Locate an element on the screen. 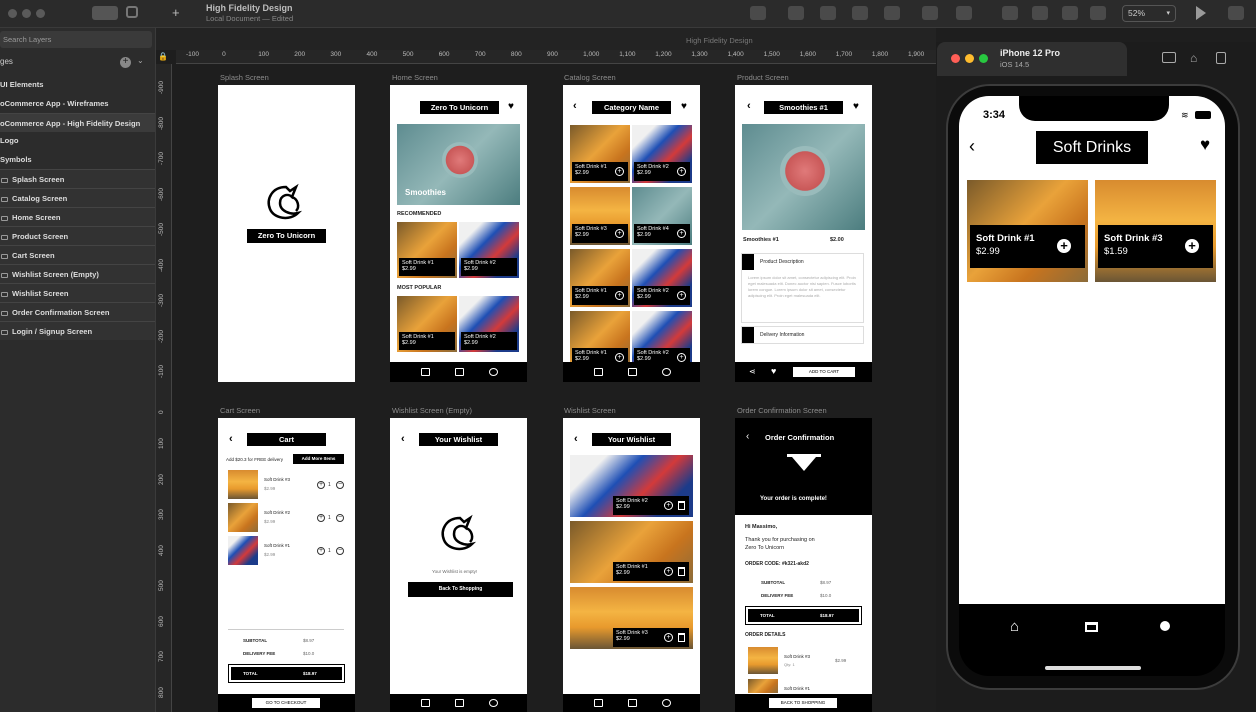  layer-item: Logo is located at coordinates (77, 140).